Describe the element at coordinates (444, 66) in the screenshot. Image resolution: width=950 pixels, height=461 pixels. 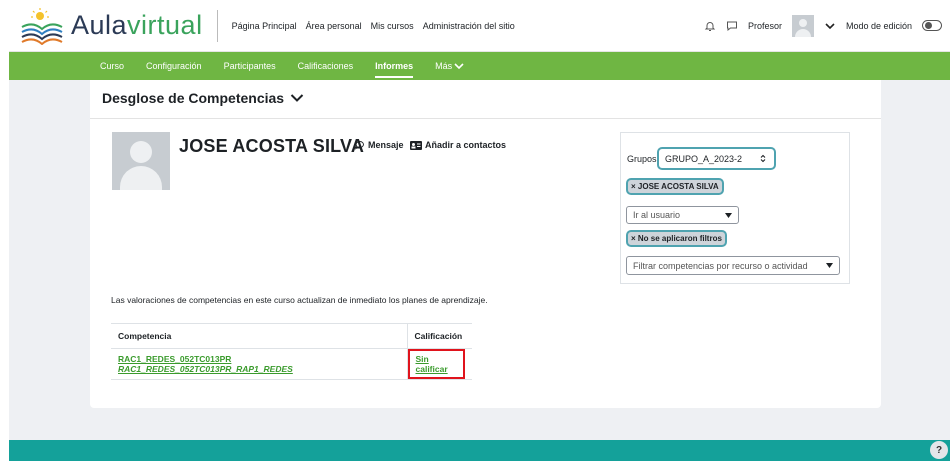
I see `tab-more-label: Más` at that location.